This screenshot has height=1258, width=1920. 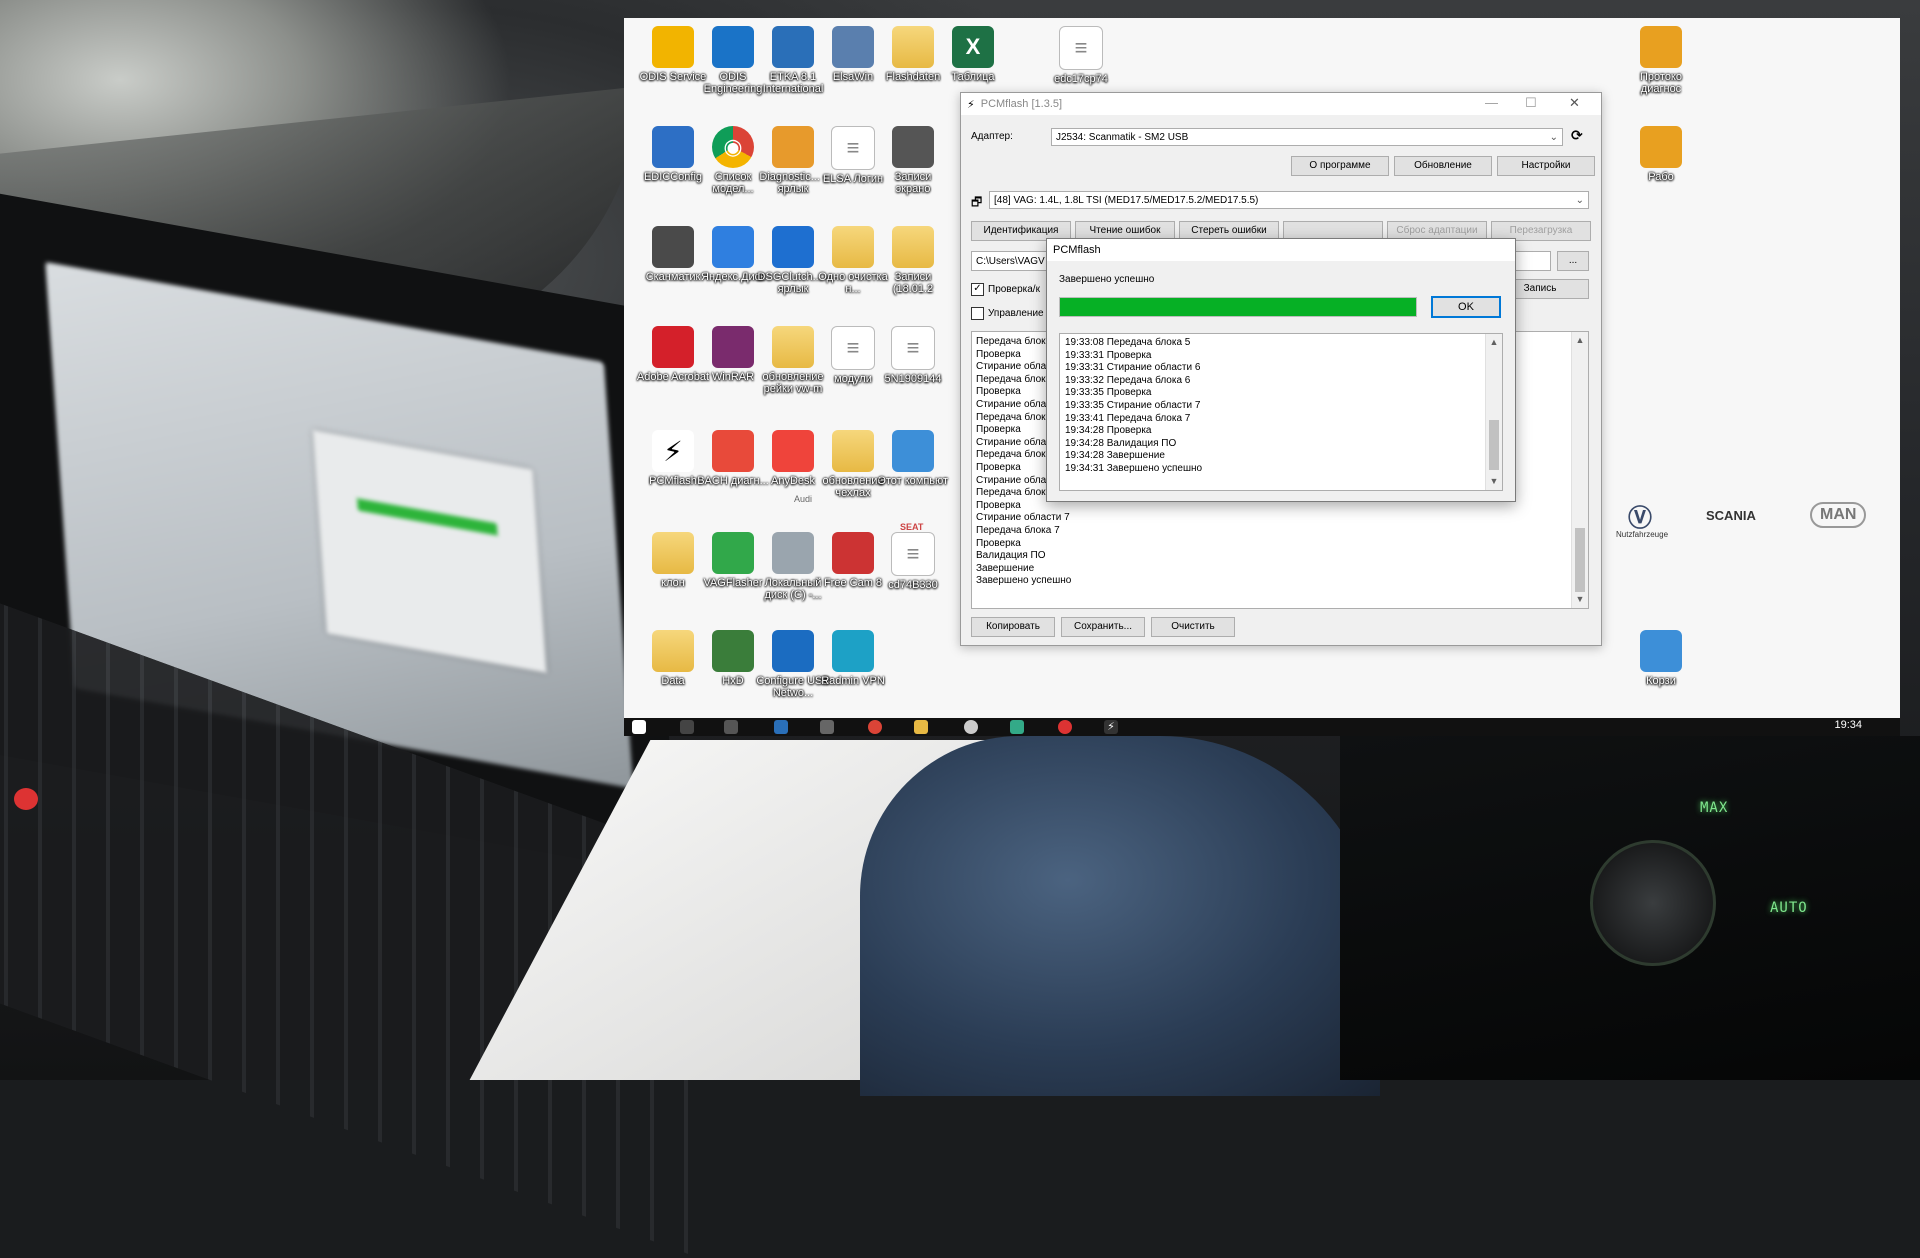 I want to click on ok-button: OK, so click(x=1466, y=307).